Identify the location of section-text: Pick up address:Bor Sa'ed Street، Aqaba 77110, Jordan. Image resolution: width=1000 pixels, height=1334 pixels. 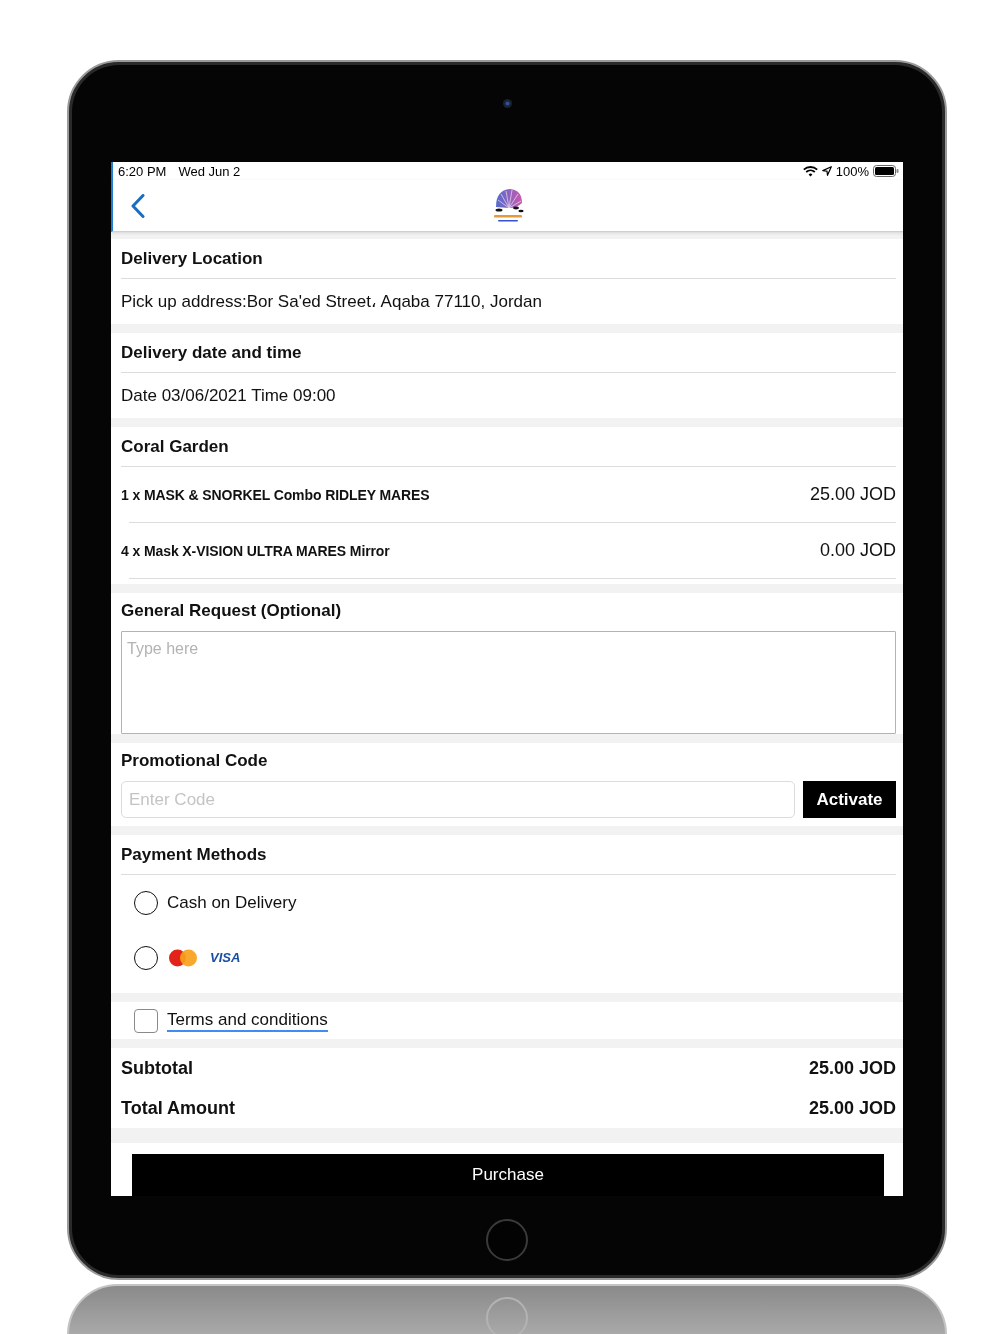
(332, 302).